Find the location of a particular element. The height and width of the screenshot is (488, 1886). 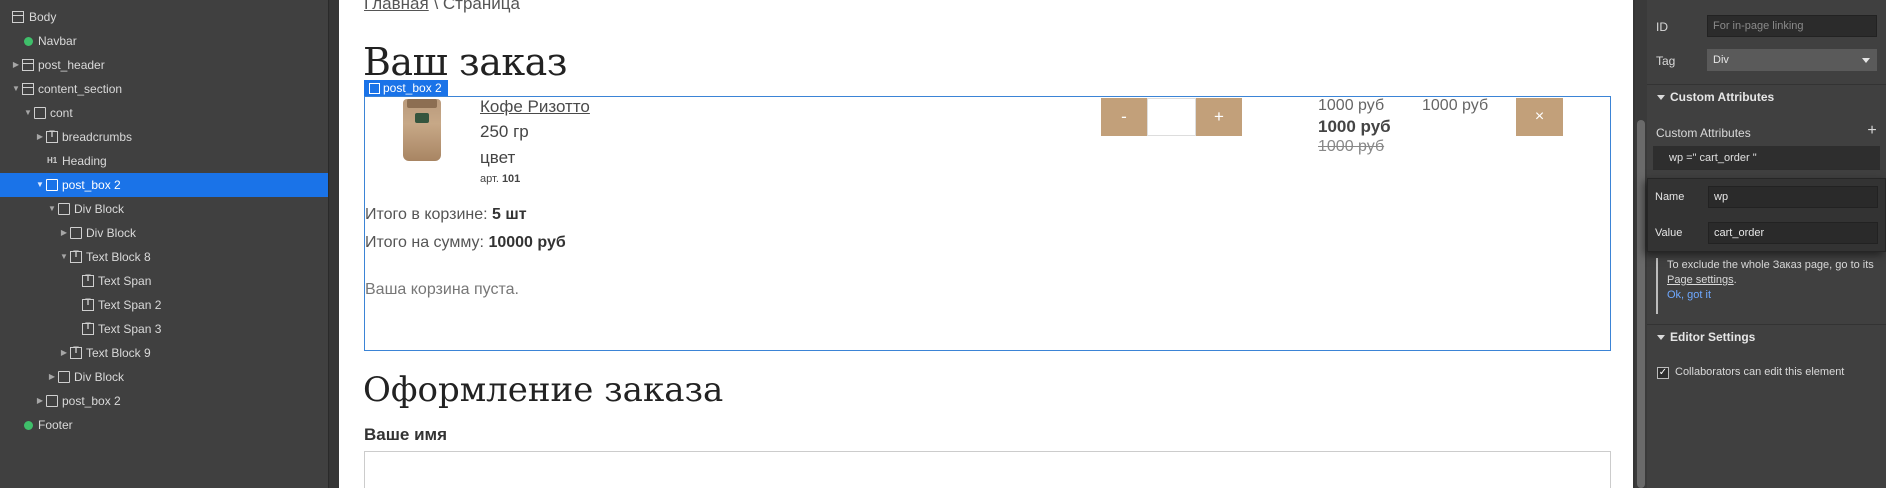

nav-item-text-span: Text Span is located at coordinates (164, 281).